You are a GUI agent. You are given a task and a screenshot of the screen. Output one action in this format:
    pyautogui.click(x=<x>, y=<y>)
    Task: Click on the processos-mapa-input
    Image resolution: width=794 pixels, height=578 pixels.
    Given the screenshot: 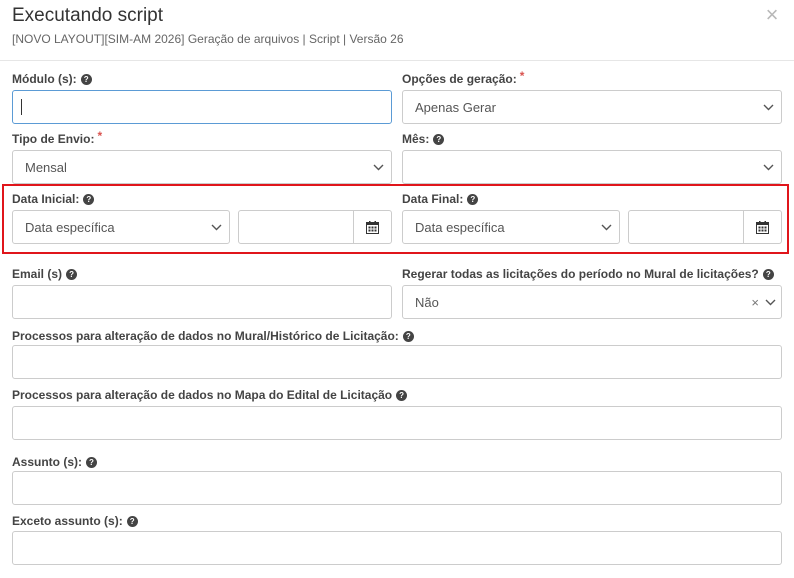 What is the action you would take?
    pyautogui.click(x=397, y=423)
    